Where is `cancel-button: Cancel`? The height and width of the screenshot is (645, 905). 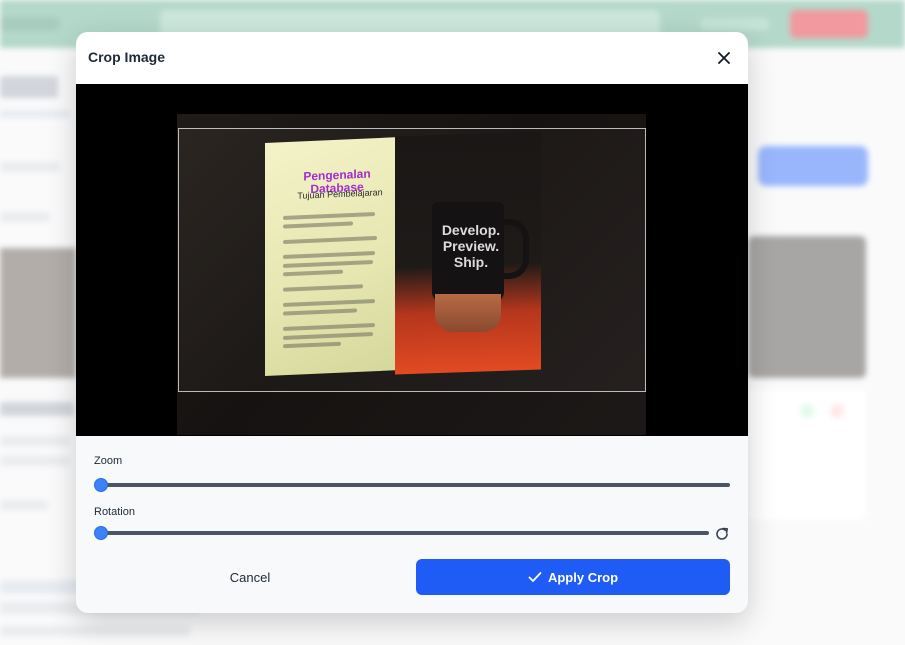 cancel-button: Cancel is located at coordinates (250, 577).